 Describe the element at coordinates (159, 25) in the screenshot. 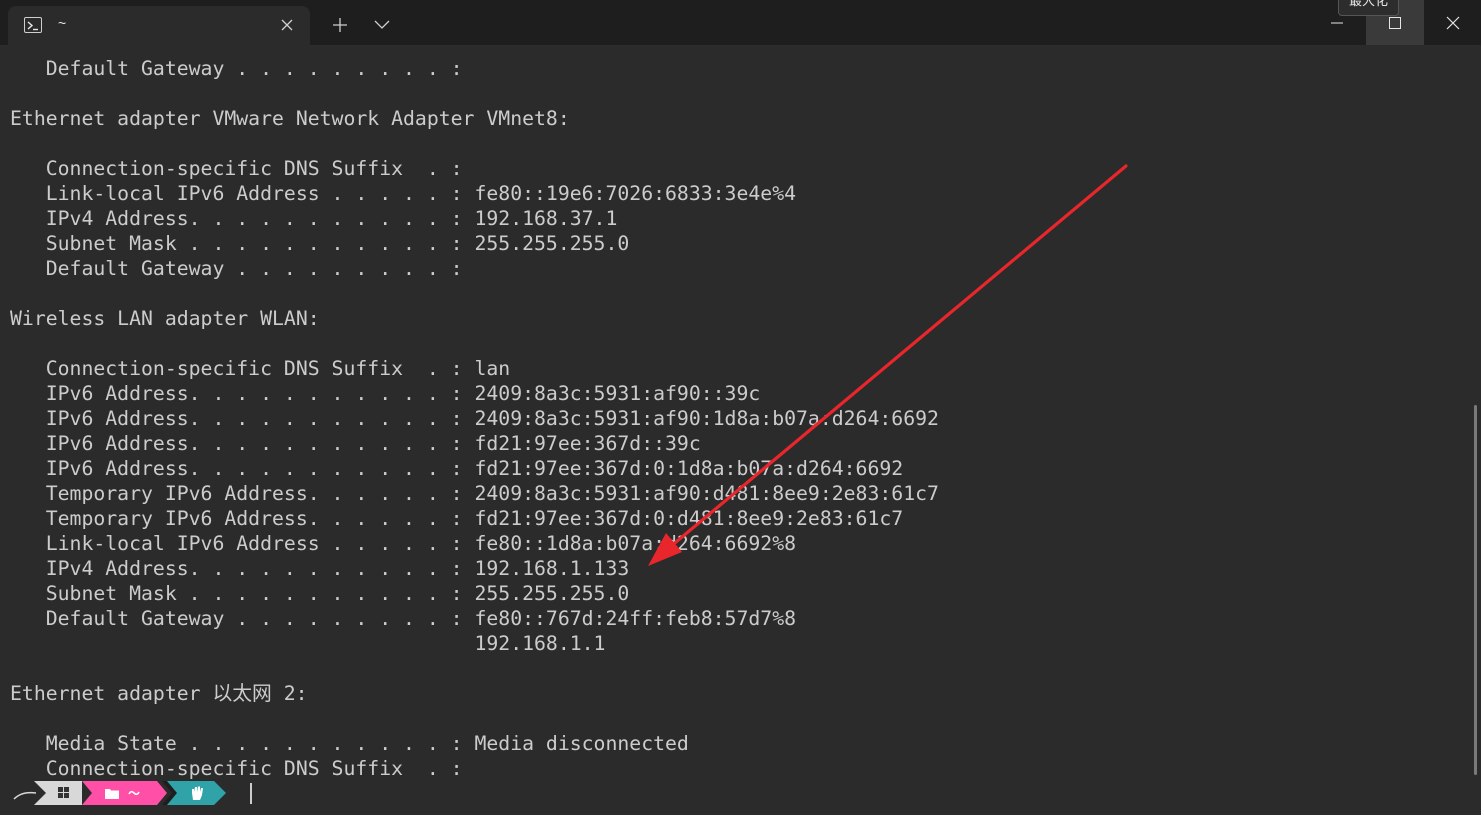

I see `tab-active: ~` at that location.